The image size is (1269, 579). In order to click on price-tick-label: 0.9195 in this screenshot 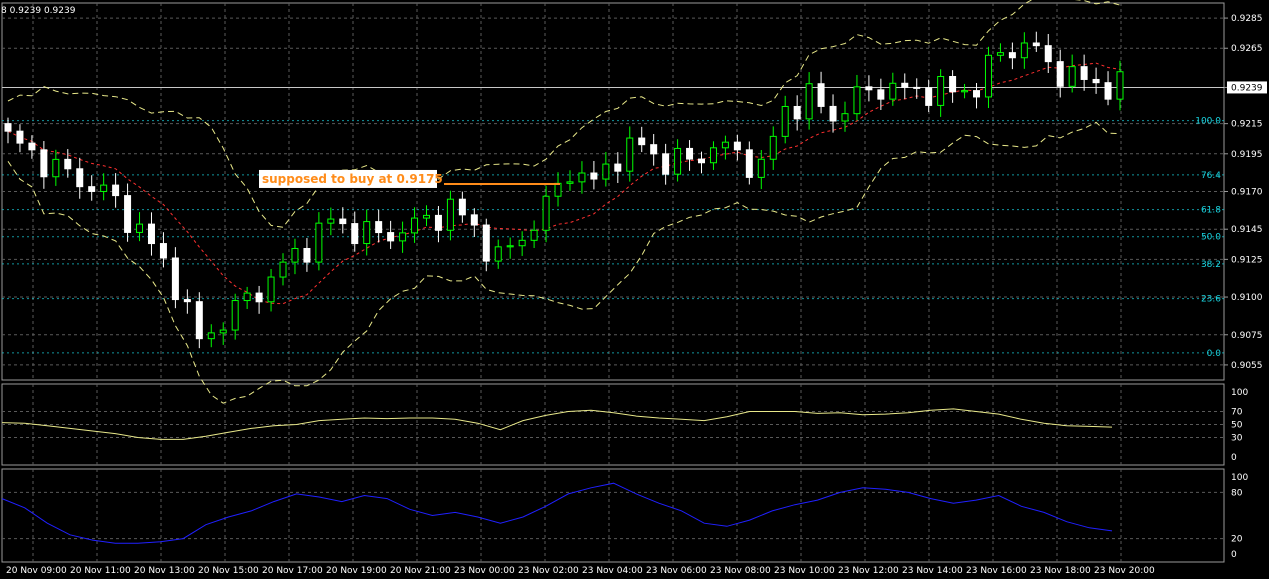, I will do `click(1247, 155)`.